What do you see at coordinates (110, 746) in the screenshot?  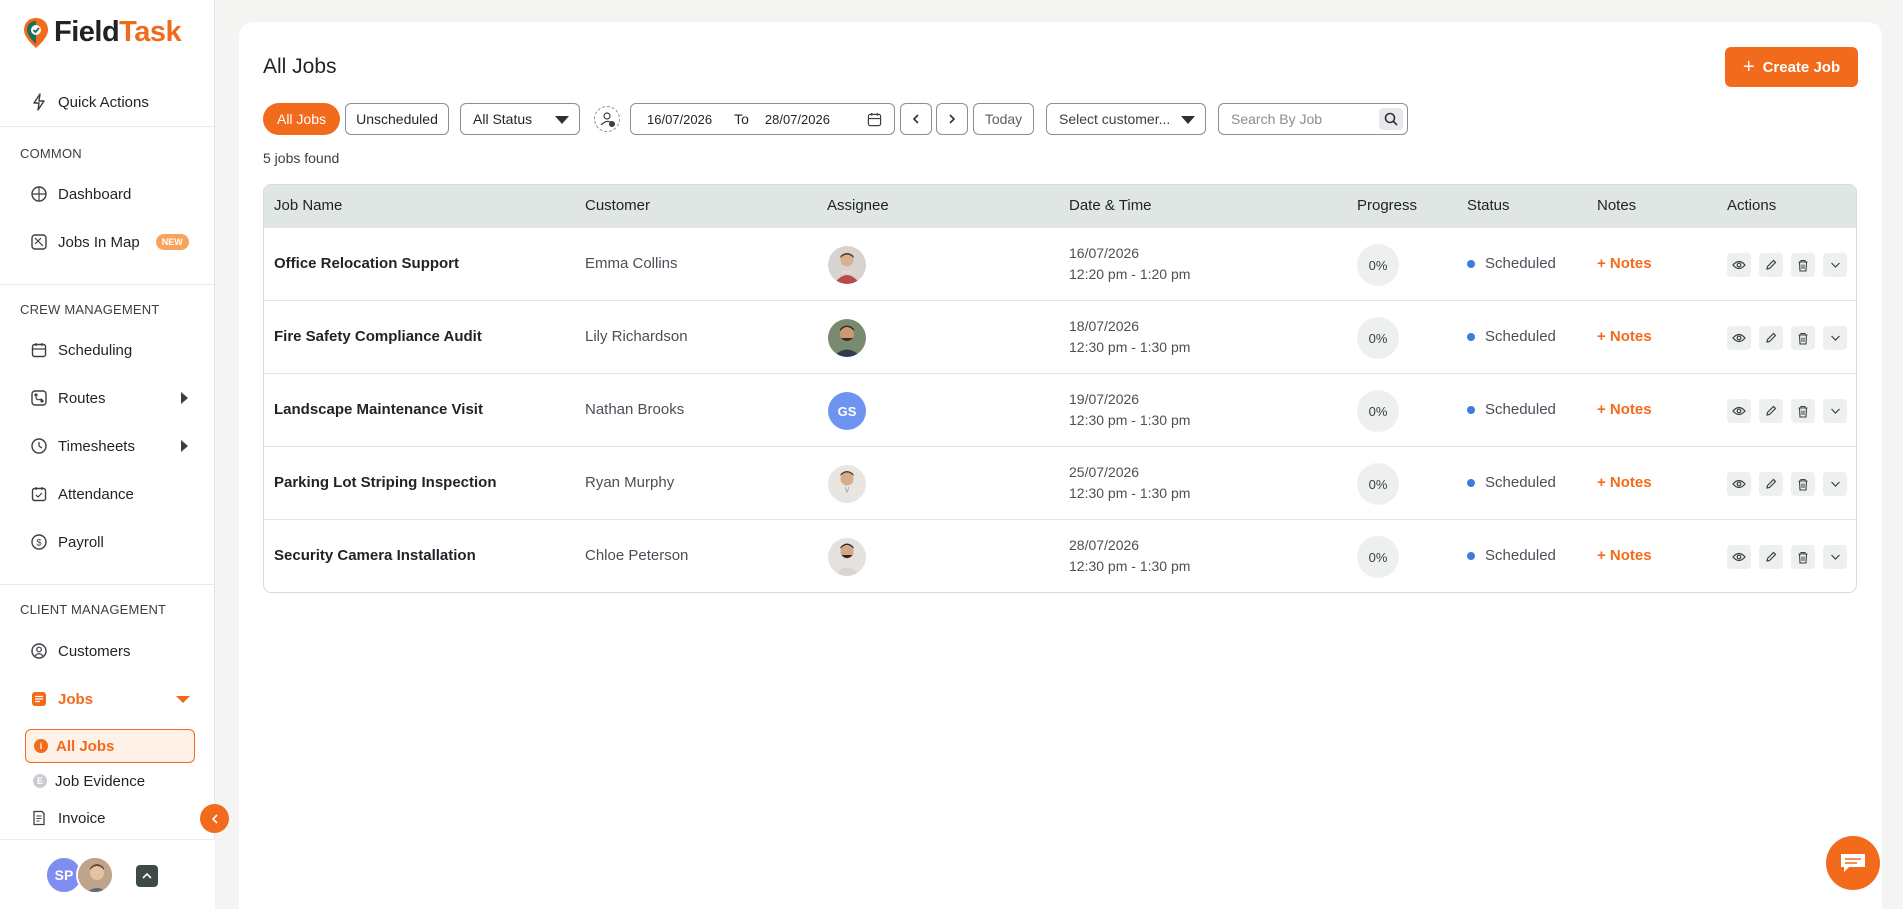 I see `sidebar-subitem-all-jobs: i All Jobs` at bounding box center [110, 746].